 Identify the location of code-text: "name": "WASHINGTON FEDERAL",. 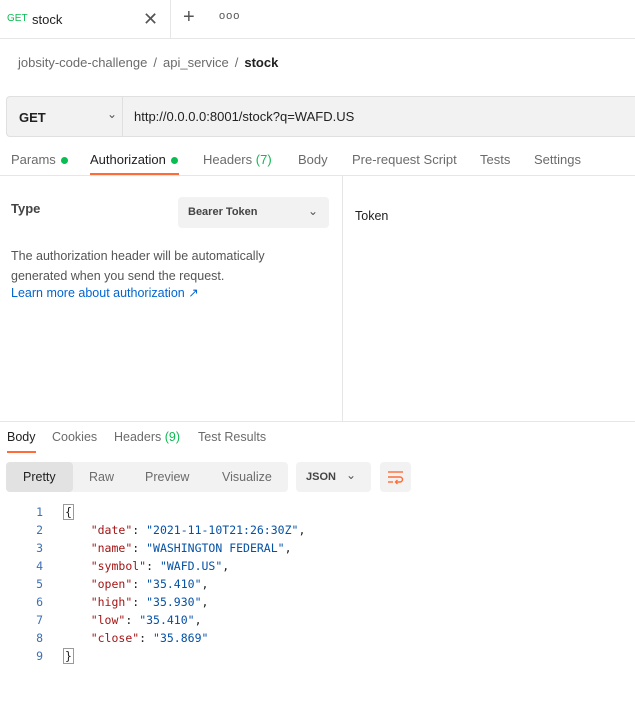
(191, 548).